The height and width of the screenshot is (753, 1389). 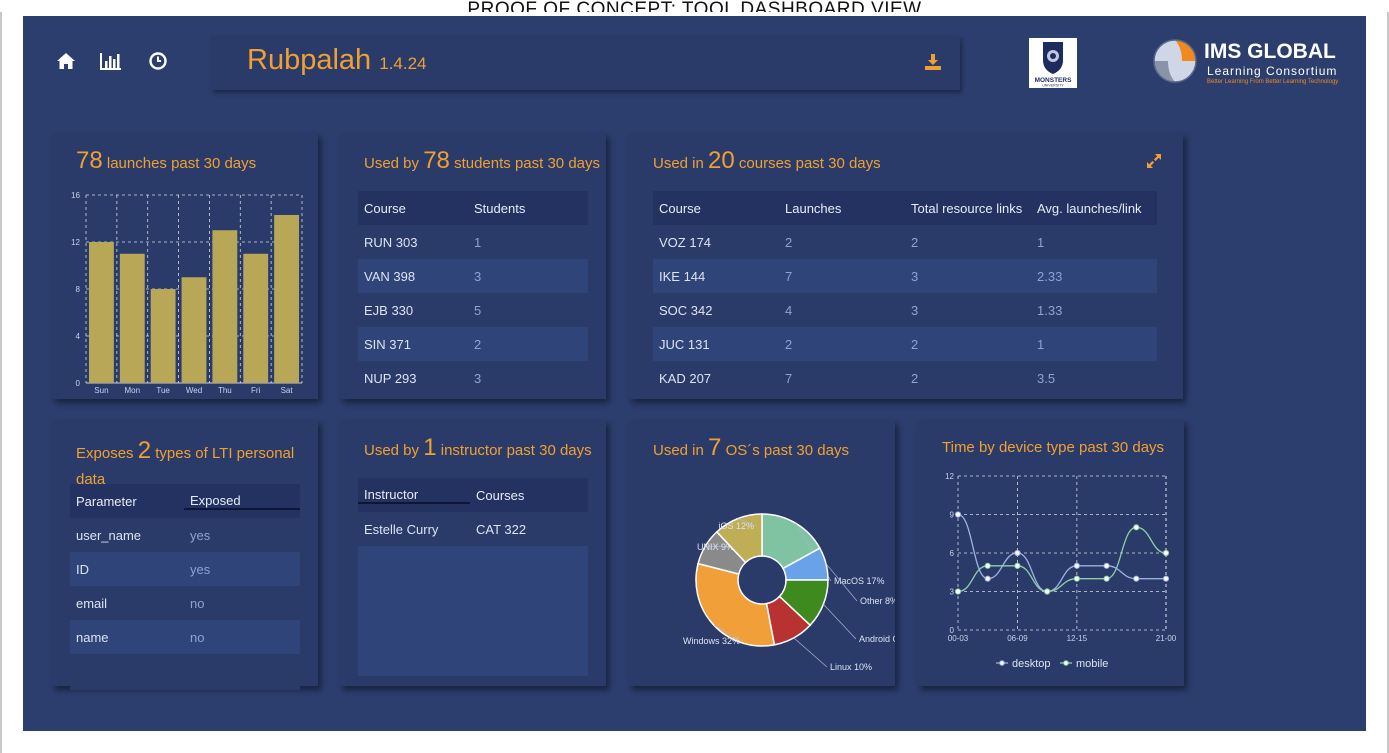 I want to click on slice-label: MacOS 17%, so click(x=859, y=581).